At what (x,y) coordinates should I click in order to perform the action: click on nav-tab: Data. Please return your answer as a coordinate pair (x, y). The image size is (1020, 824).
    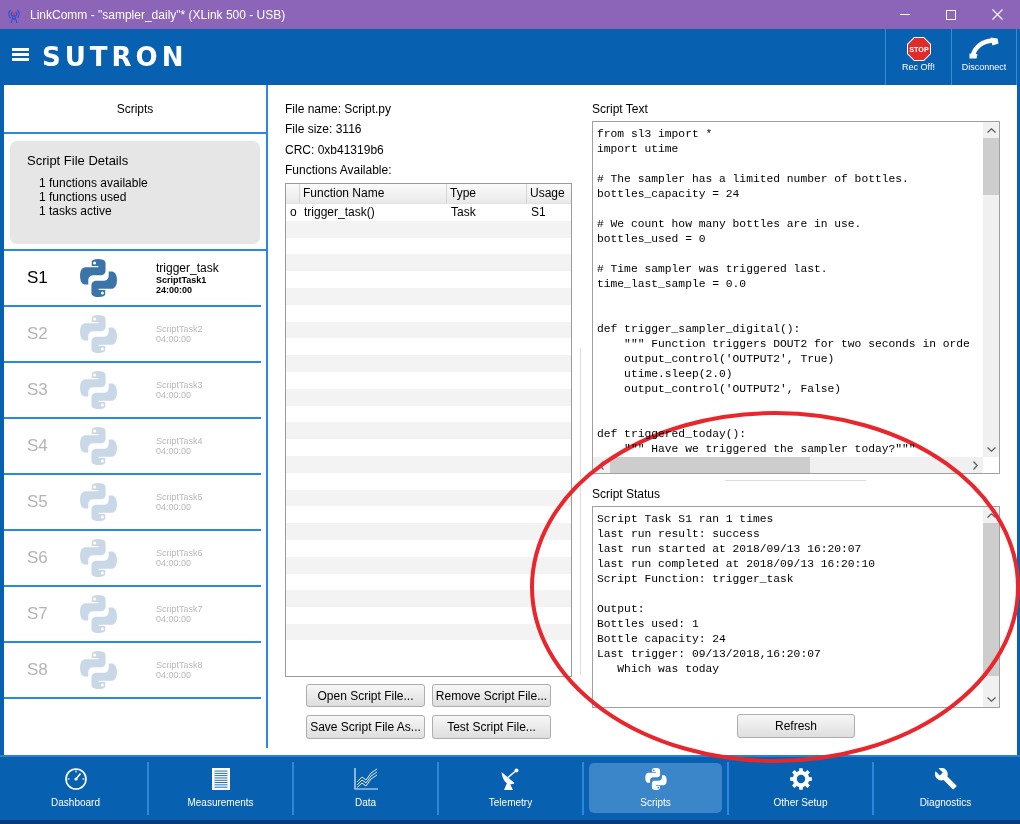
    Looking at the image, I should click on (365, 788).